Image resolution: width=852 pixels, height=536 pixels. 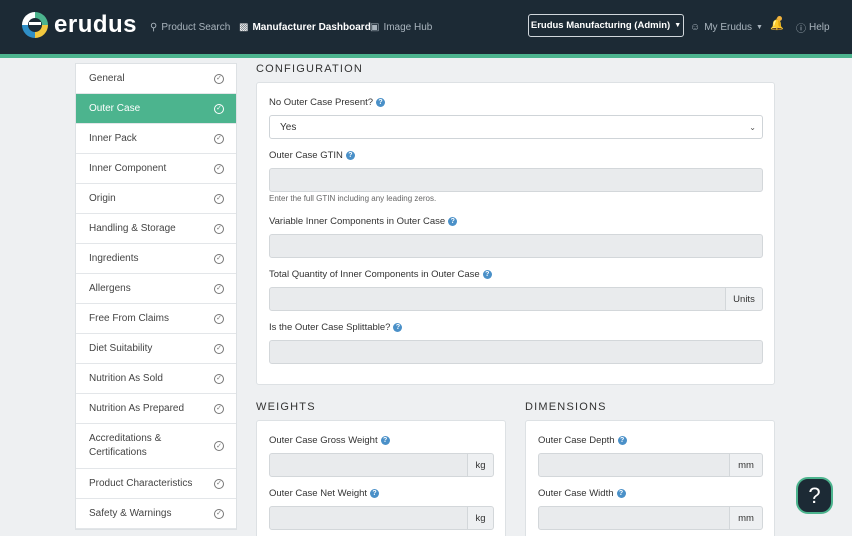 I want to click on my-erudus-label: My Erudus, so click(x=728, y=27).